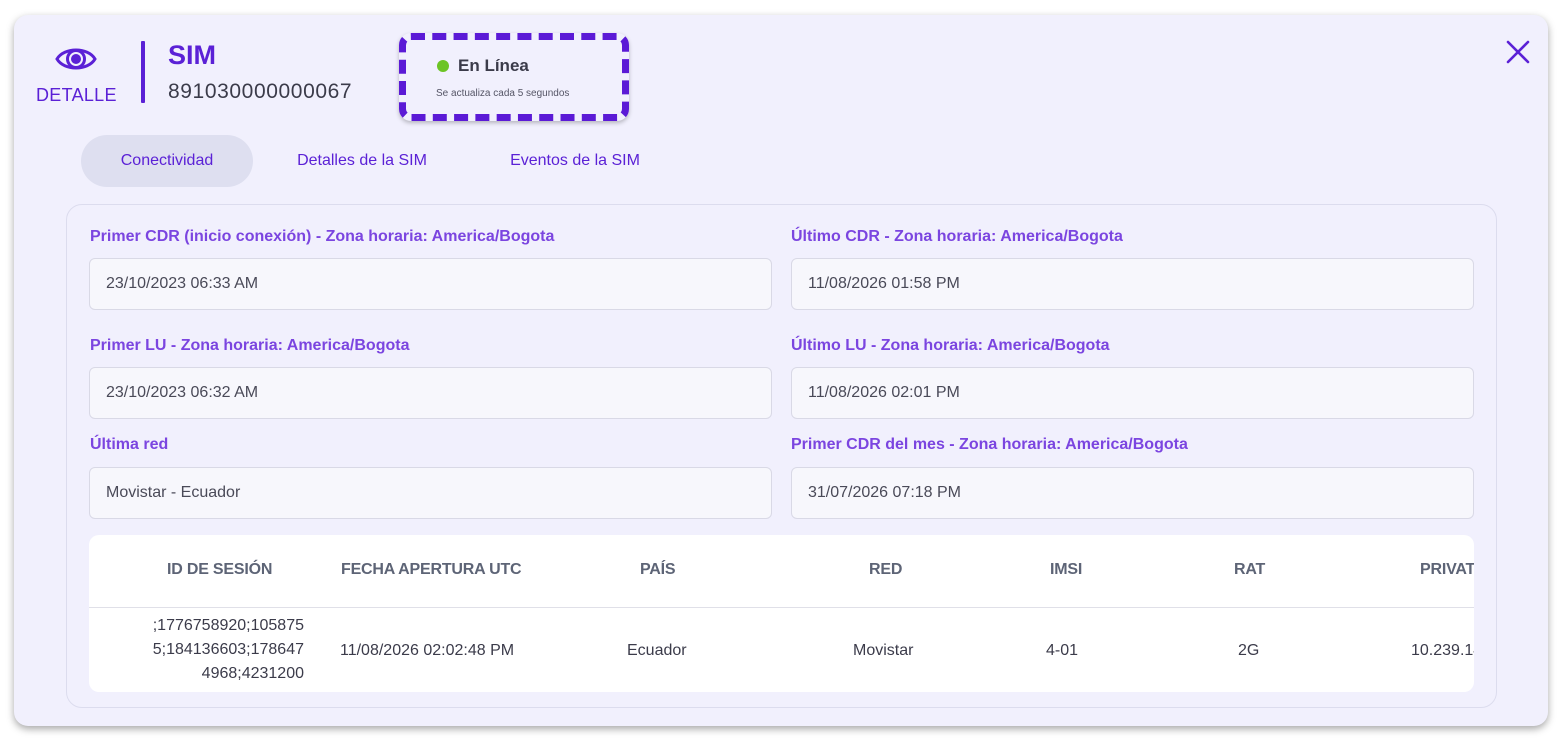 The image size is (1562, 741). I want to click on cell-rat: 2G, so click(1249, 650).